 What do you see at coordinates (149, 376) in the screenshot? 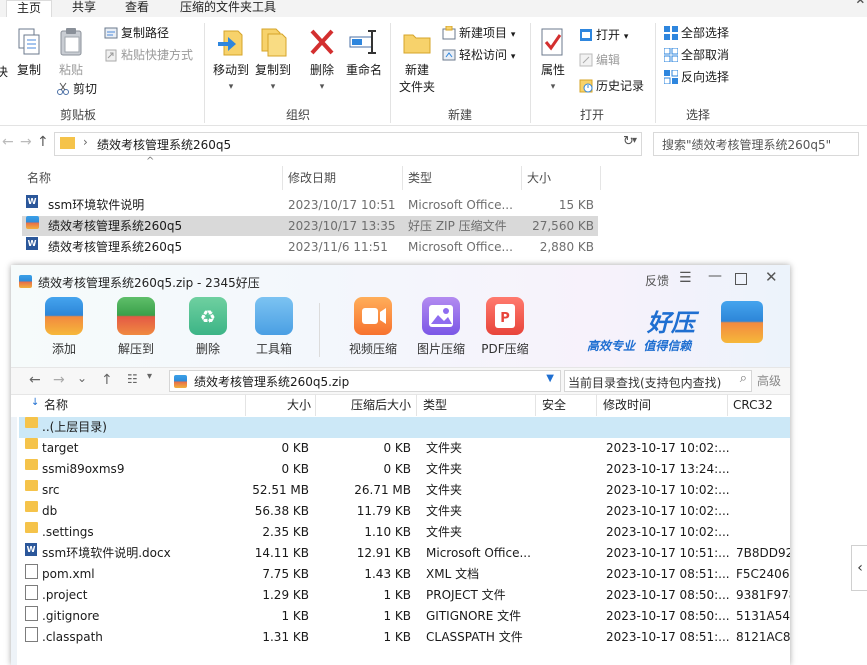
I see `view-mode-dropdown-icon: ▾` at bounding box center [149, 376].